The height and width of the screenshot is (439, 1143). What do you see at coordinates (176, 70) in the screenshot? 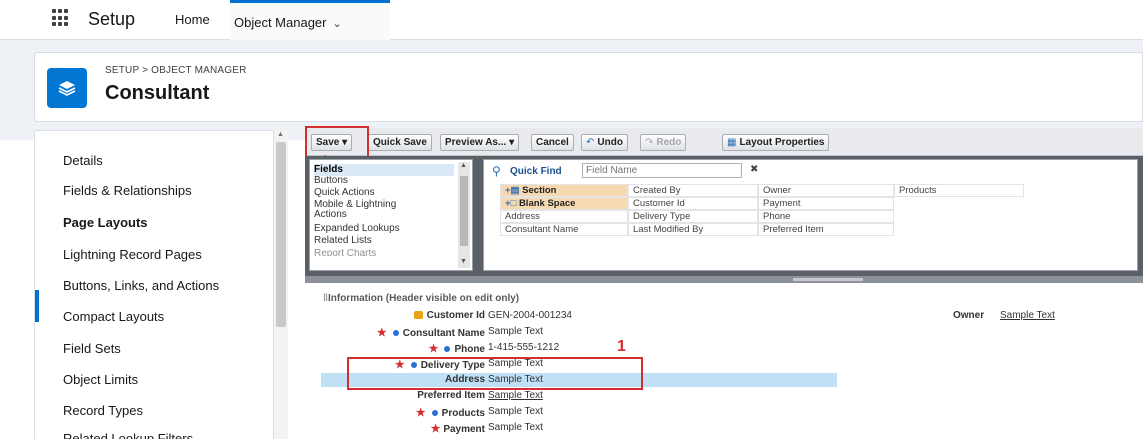
I see `breadcrumb: SETUP > OBJECT MANAGER` at bounding box center [176, 70].